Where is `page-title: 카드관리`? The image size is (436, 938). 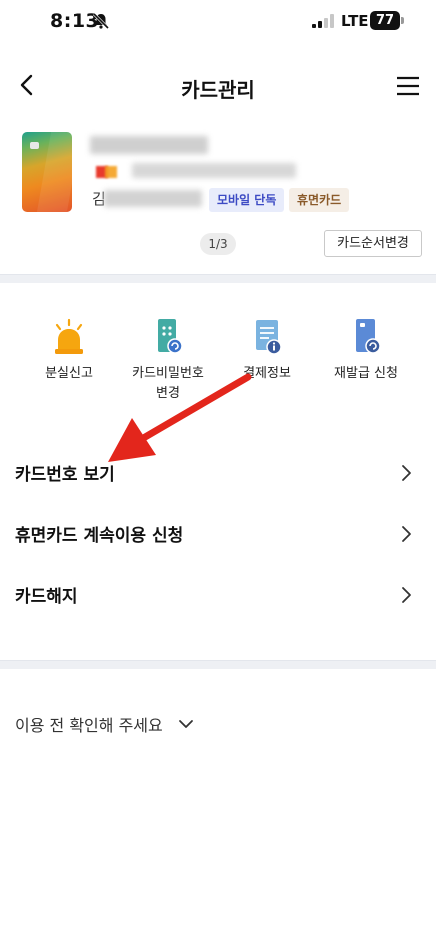 page-title: 카드관리 is located at coordinates (218, 90).